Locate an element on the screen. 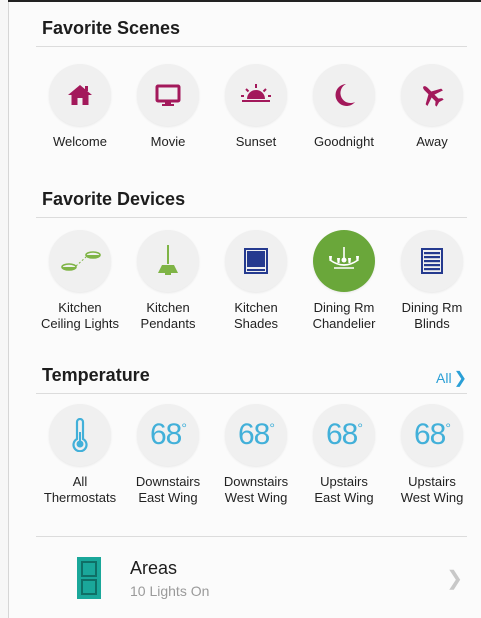 The image size is (481, 618). device-dining-rm-blinds: Dining Rm Blinds is located at coordinates (432, 281).